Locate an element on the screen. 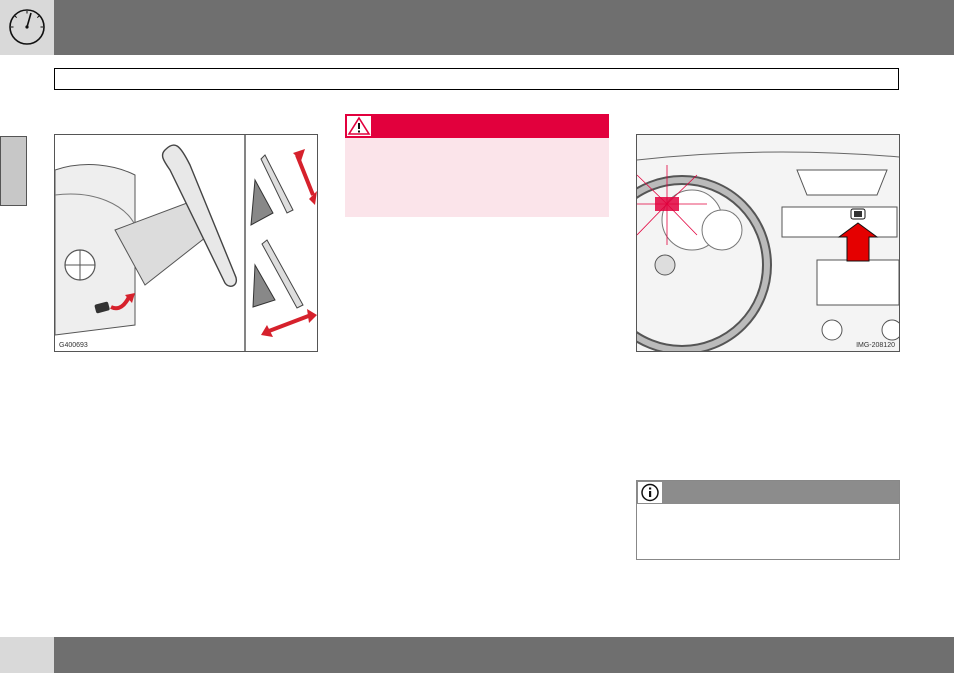  note-header is located at coordinates (768, 492).